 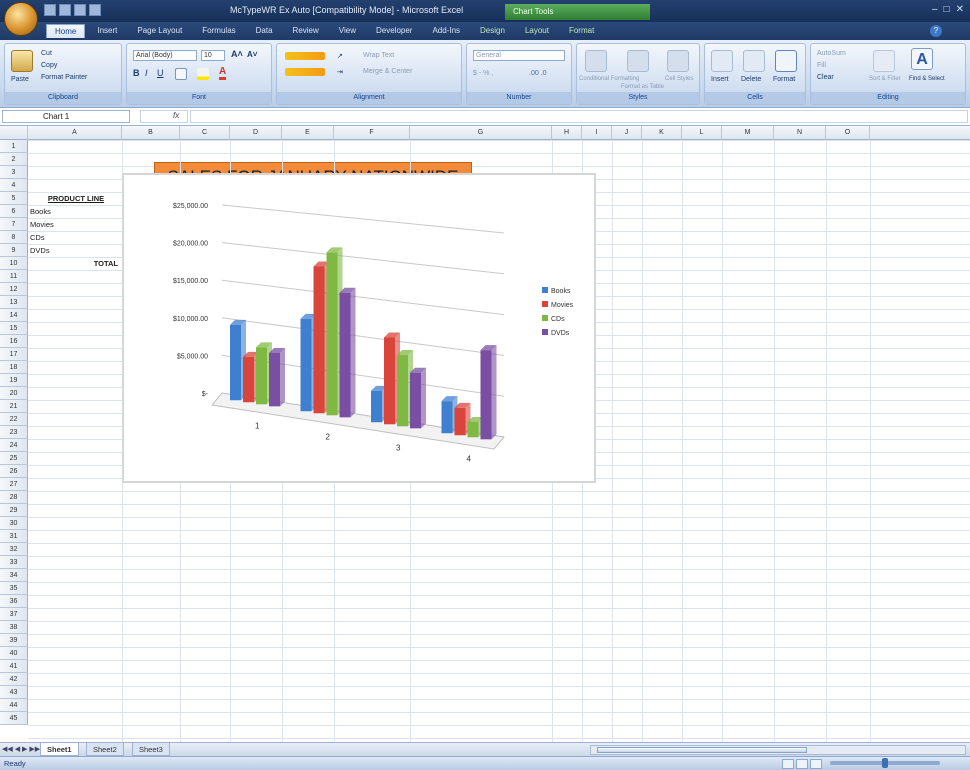 What do you see at coordinates (205, 133) in the screenshot?
I see `column-header-c: C` at bounding box center [205, 133].